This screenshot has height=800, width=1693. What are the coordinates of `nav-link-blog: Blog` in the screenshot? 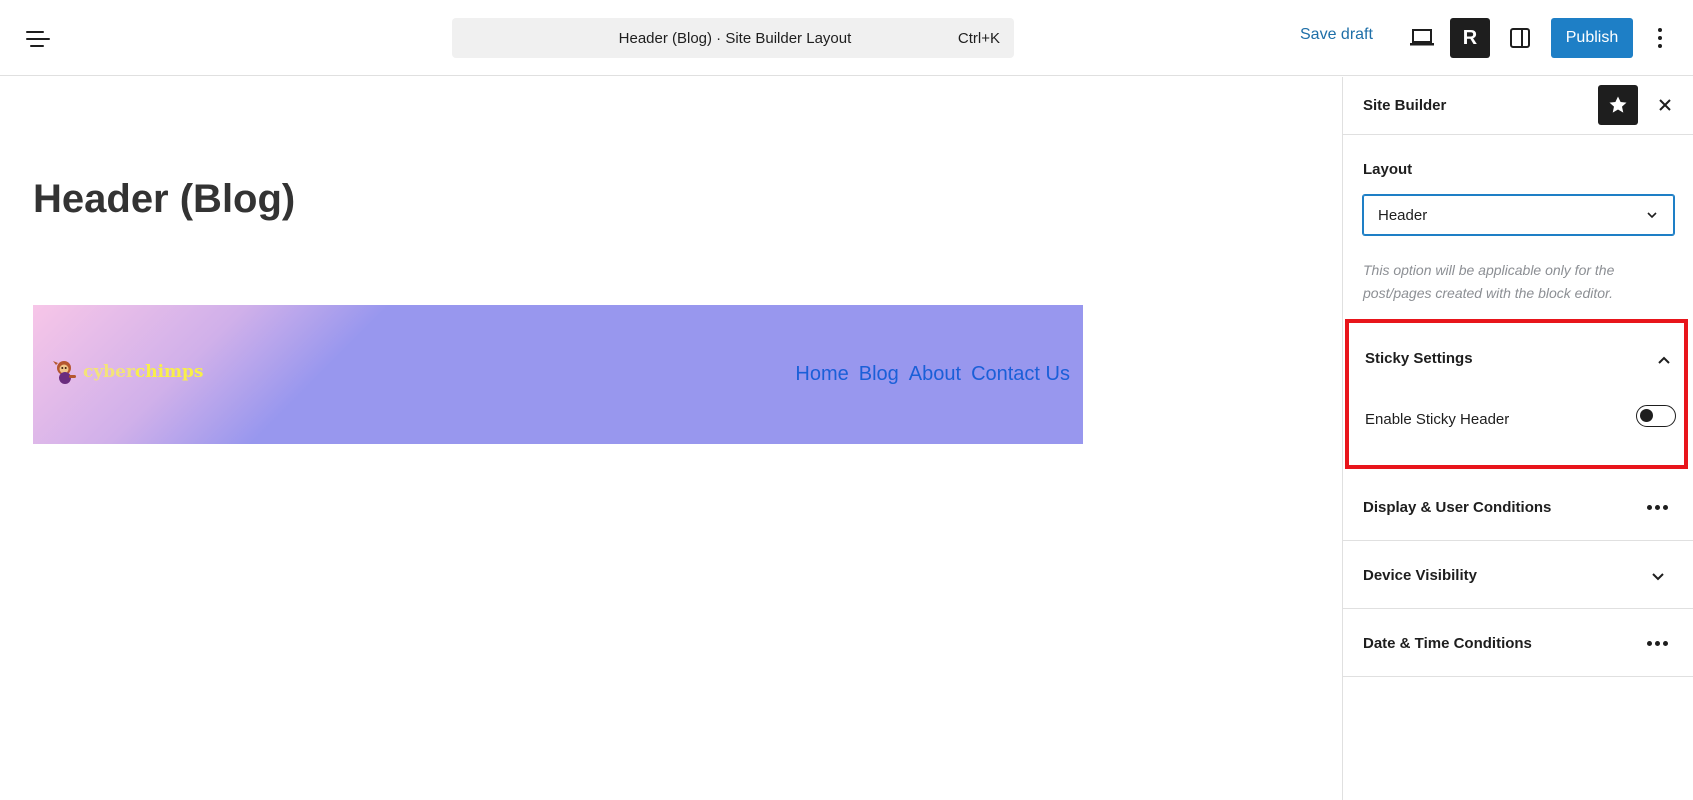 It's located at (879, 374).